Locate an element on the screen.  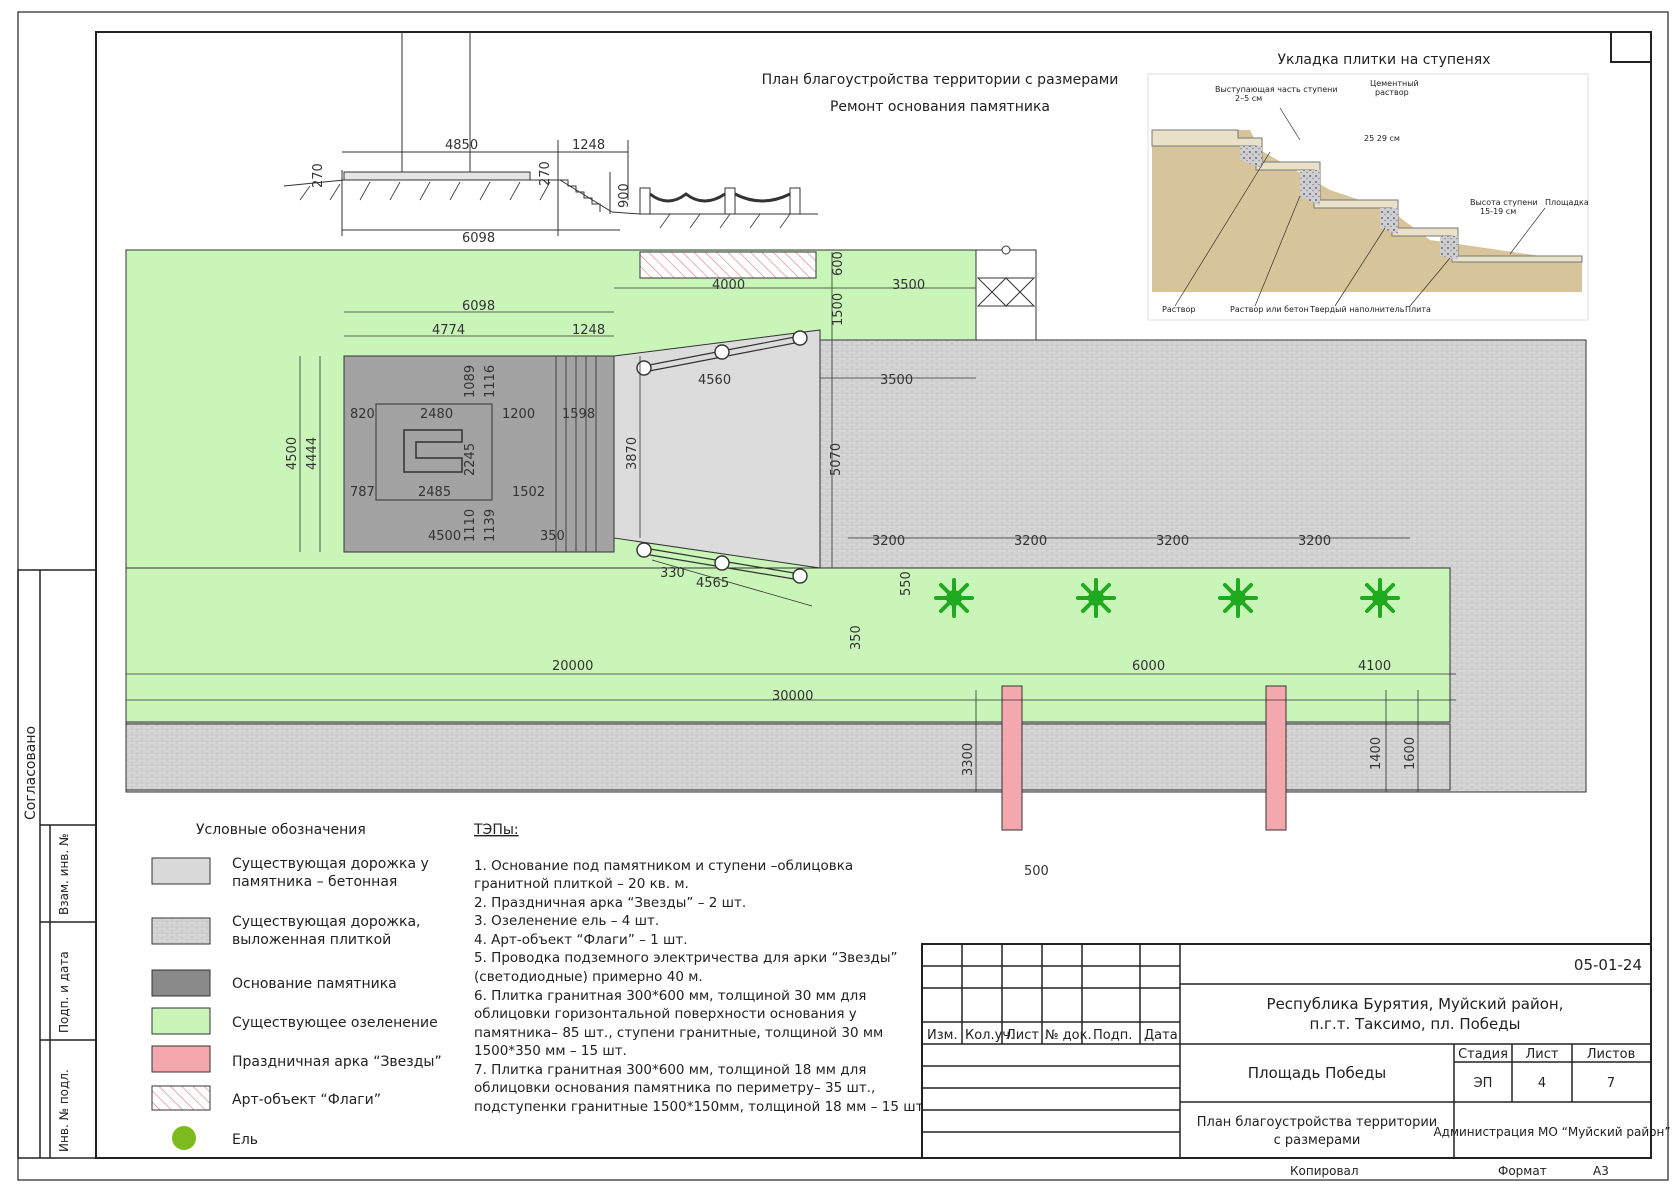
legend-swatch-concrete is located at coordinates (181, 871).